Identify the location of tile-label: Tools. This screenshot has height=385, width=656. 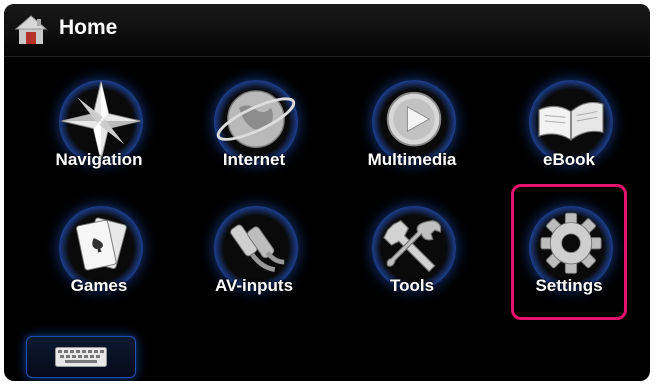
(412, 285).